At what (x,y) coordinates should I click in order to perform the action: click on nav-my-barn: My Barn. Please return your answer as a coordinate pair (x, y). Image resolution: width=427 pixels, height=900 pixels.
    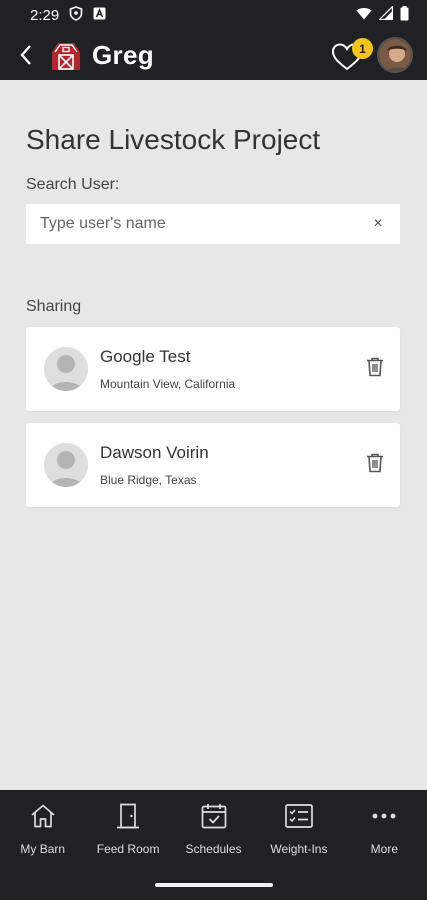
    Looking at the image, I should click on (42, 832).